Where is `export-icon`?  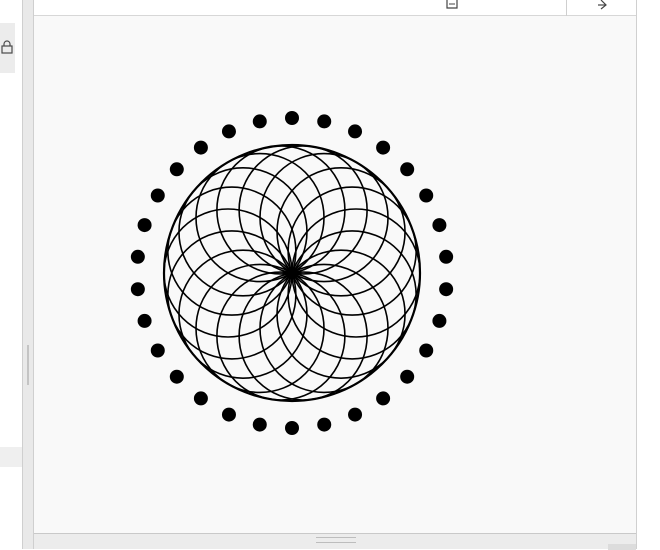 export-icon is located at coordinates (604, 5).